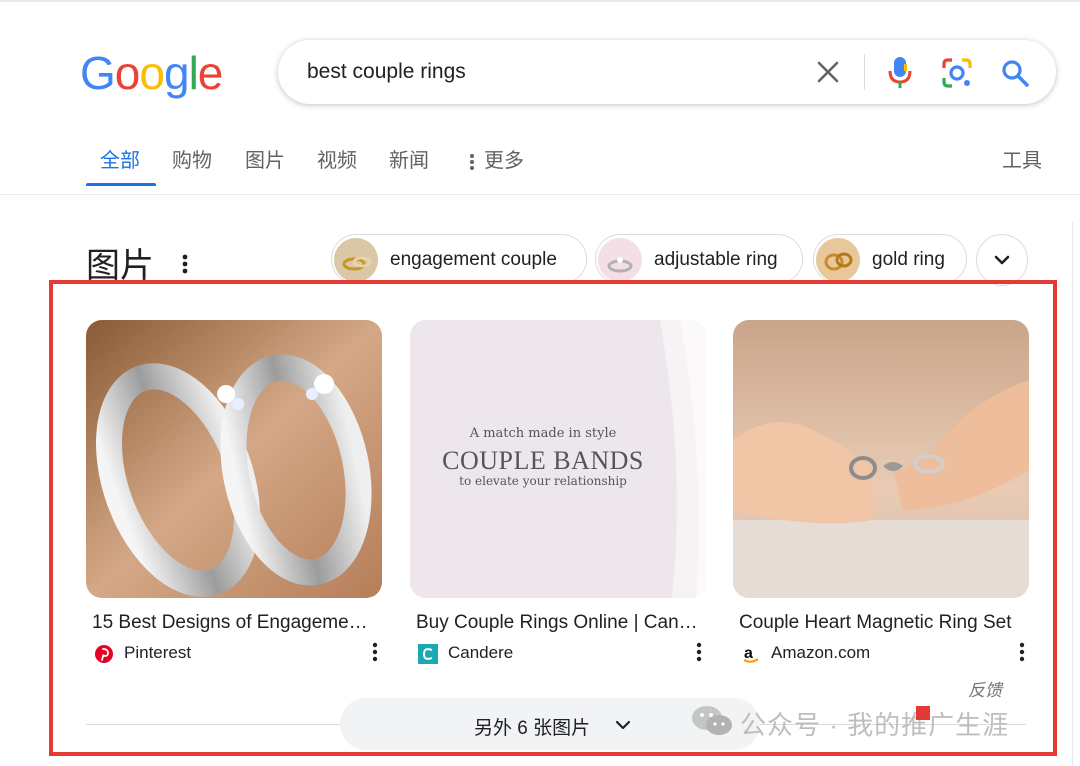 This screenshot has width=1080, height=766. What do you see at coordinates (121, 184) in the screenshot?
I see `active-tab-indicator` at bounding box center [121, 184].